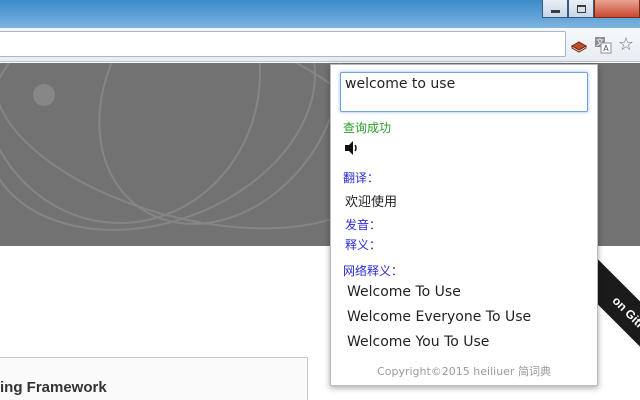 The image size is (640, 400). I want to click on definition-label: 释义：, so click(363, 245).